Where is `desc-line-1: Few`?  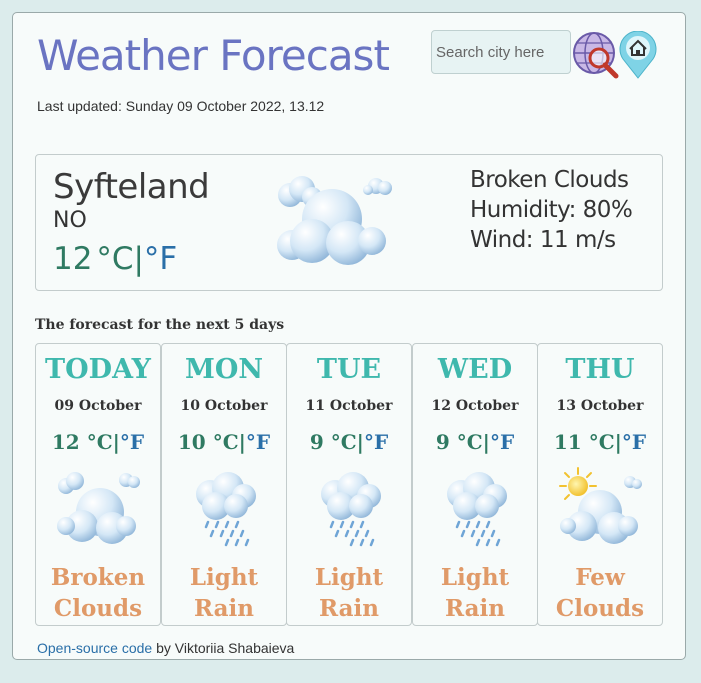
desc-line-1: Few is located at coordinates (600, 577).